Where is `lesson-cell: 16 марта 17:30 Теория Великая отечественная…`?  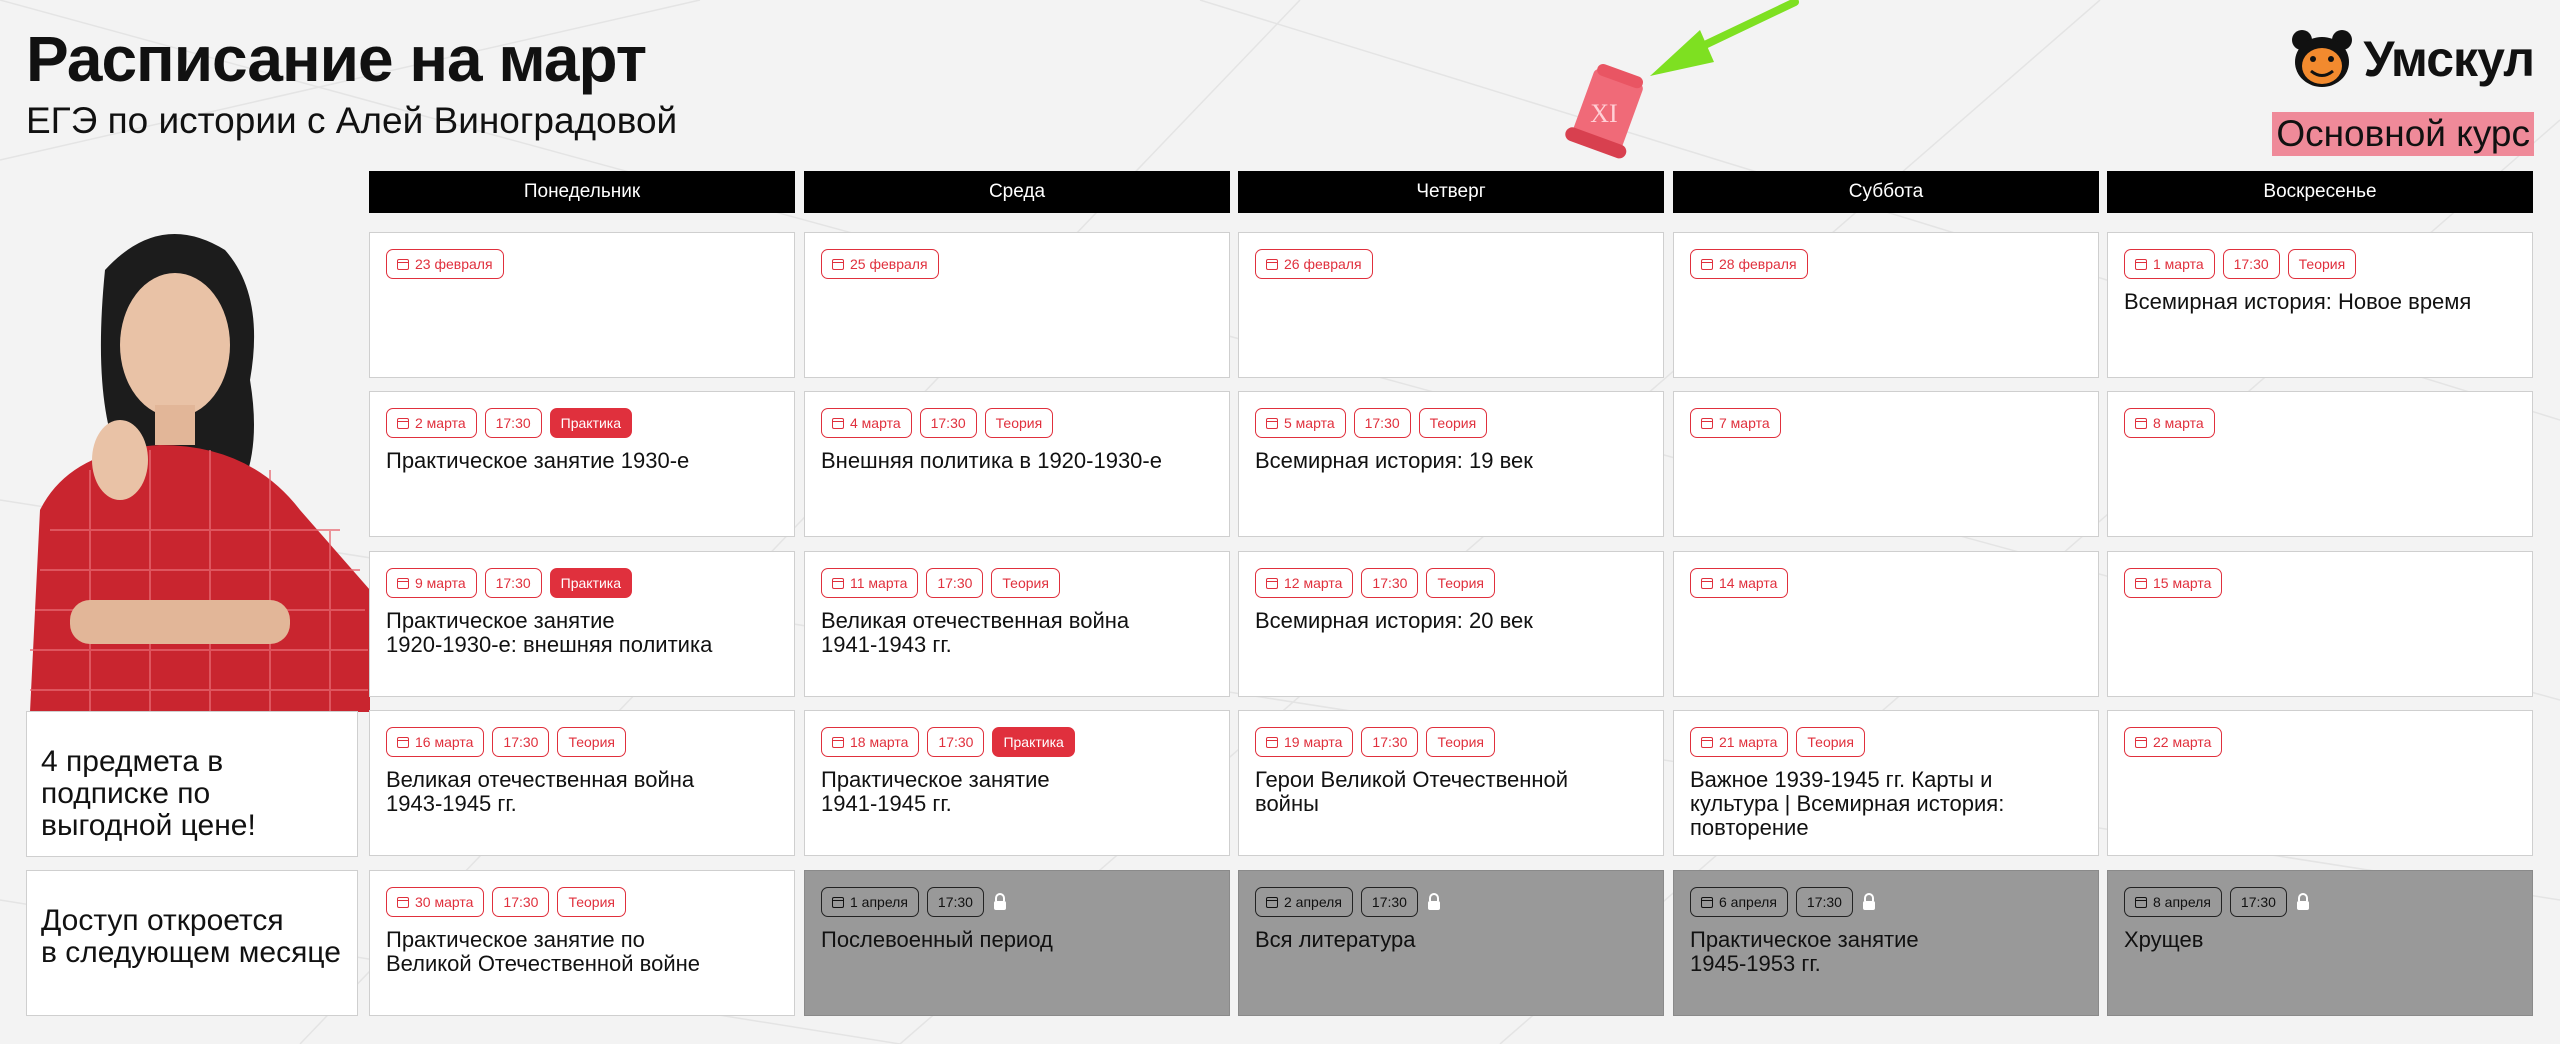
lesson-cell: 16 марта 17:30 Теория Великая отечественная… is located at coordinates (582, 783).